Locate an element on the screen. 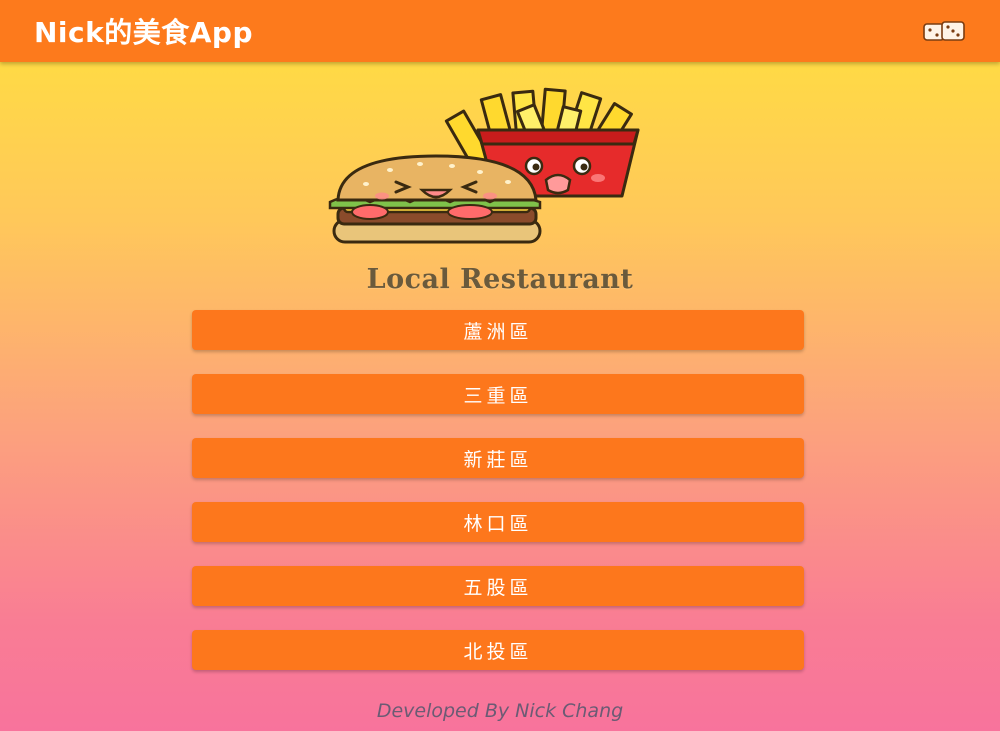  page-heading: Local Restaurant is located at coordinates (500, 279).